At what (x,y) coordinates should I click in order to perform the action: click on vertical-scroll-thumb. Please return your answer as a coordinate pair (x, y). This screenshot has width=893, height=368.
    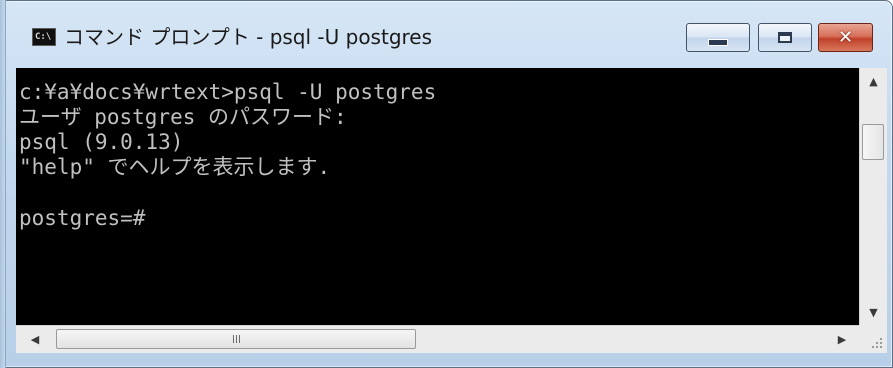
    Looking at the image, I should click on (873, 142).